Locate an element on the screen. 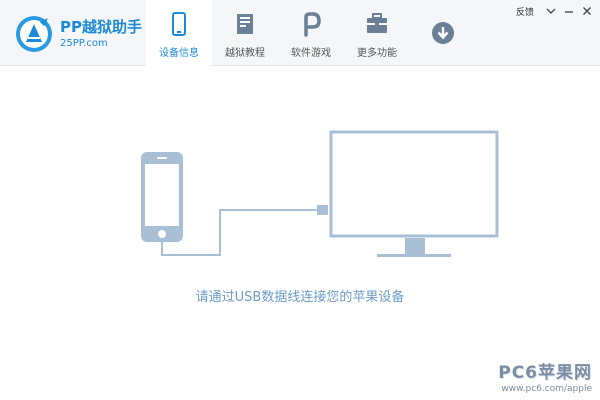 The width and height of the screenshot is (600, 400). tab-device-info: 设备信息 is located at coordinates (179, 33).